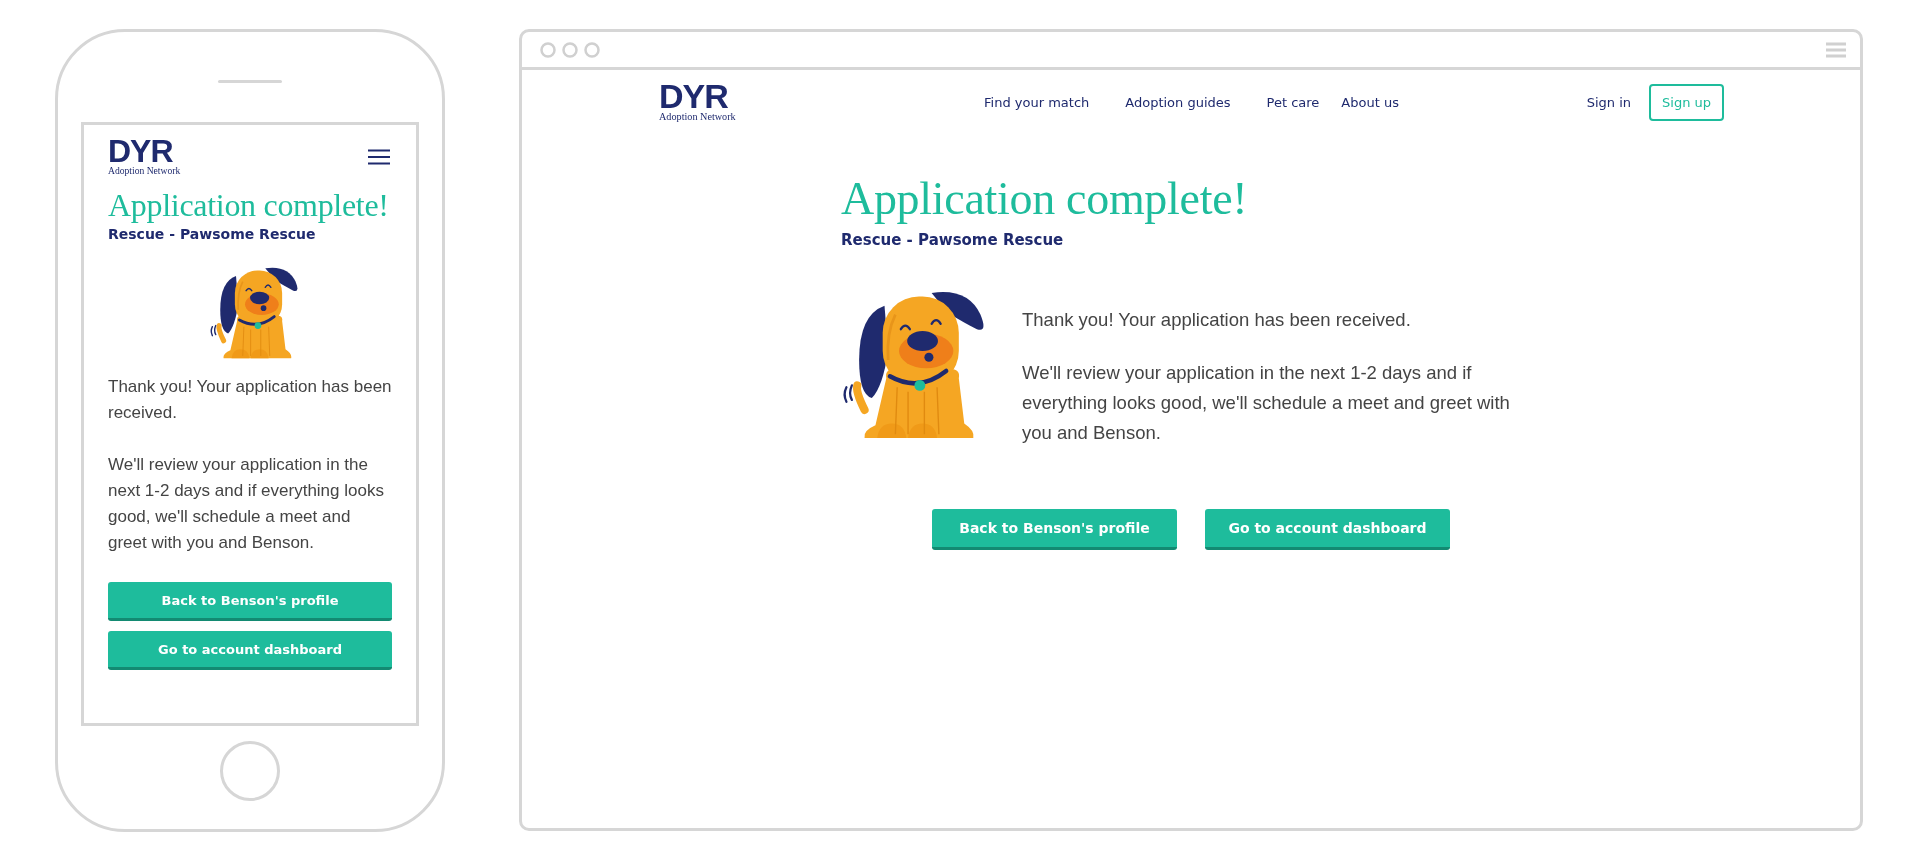 This screenshot has height=861, width=1920. What do you see at coordinates (250, 771) in the screenshot?
I see `home-button` at bounding box center [250, 771].